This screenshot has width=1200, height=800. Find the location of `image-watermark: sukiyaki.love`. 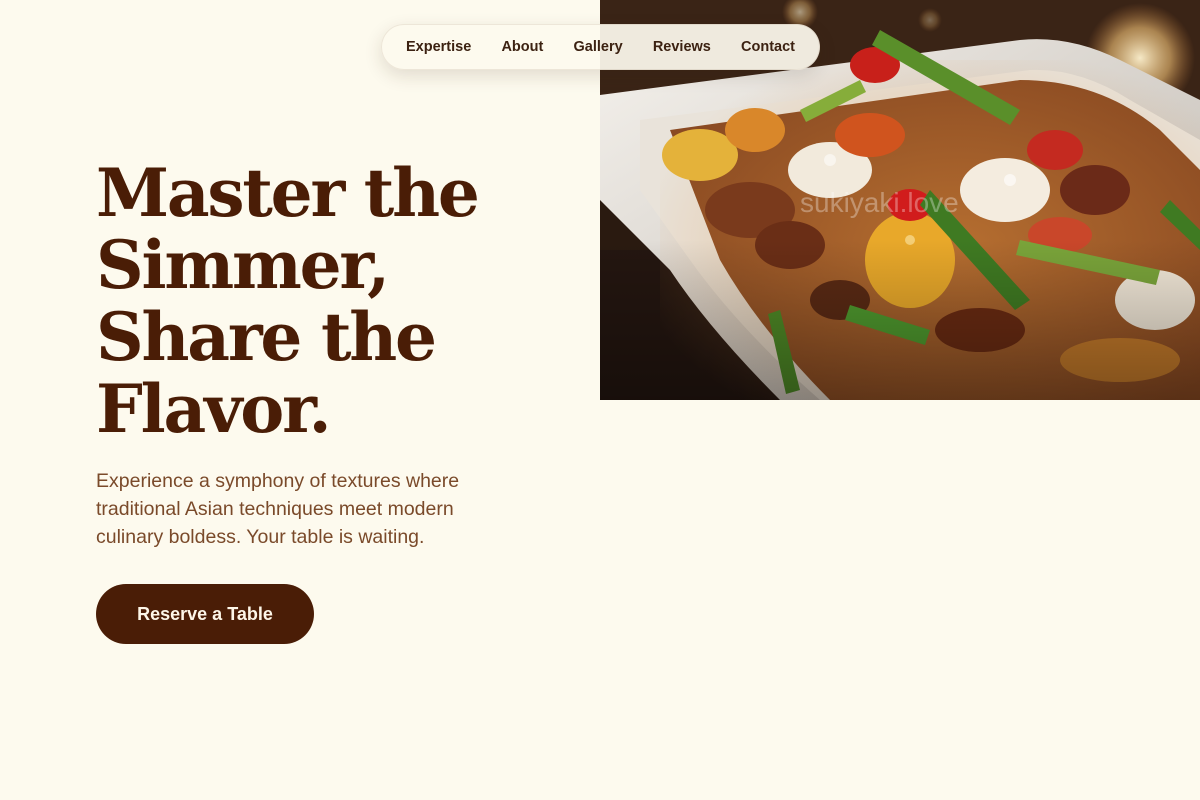

image-watermark: sukiyaki.love is located at coordinates (879, 202).